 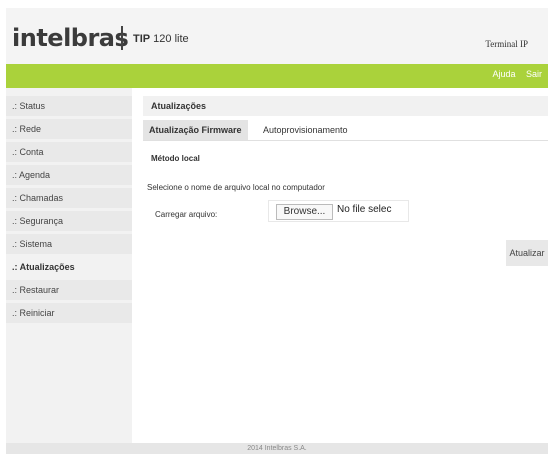 I want to click on logo-divider, so click(x=122, y=38).